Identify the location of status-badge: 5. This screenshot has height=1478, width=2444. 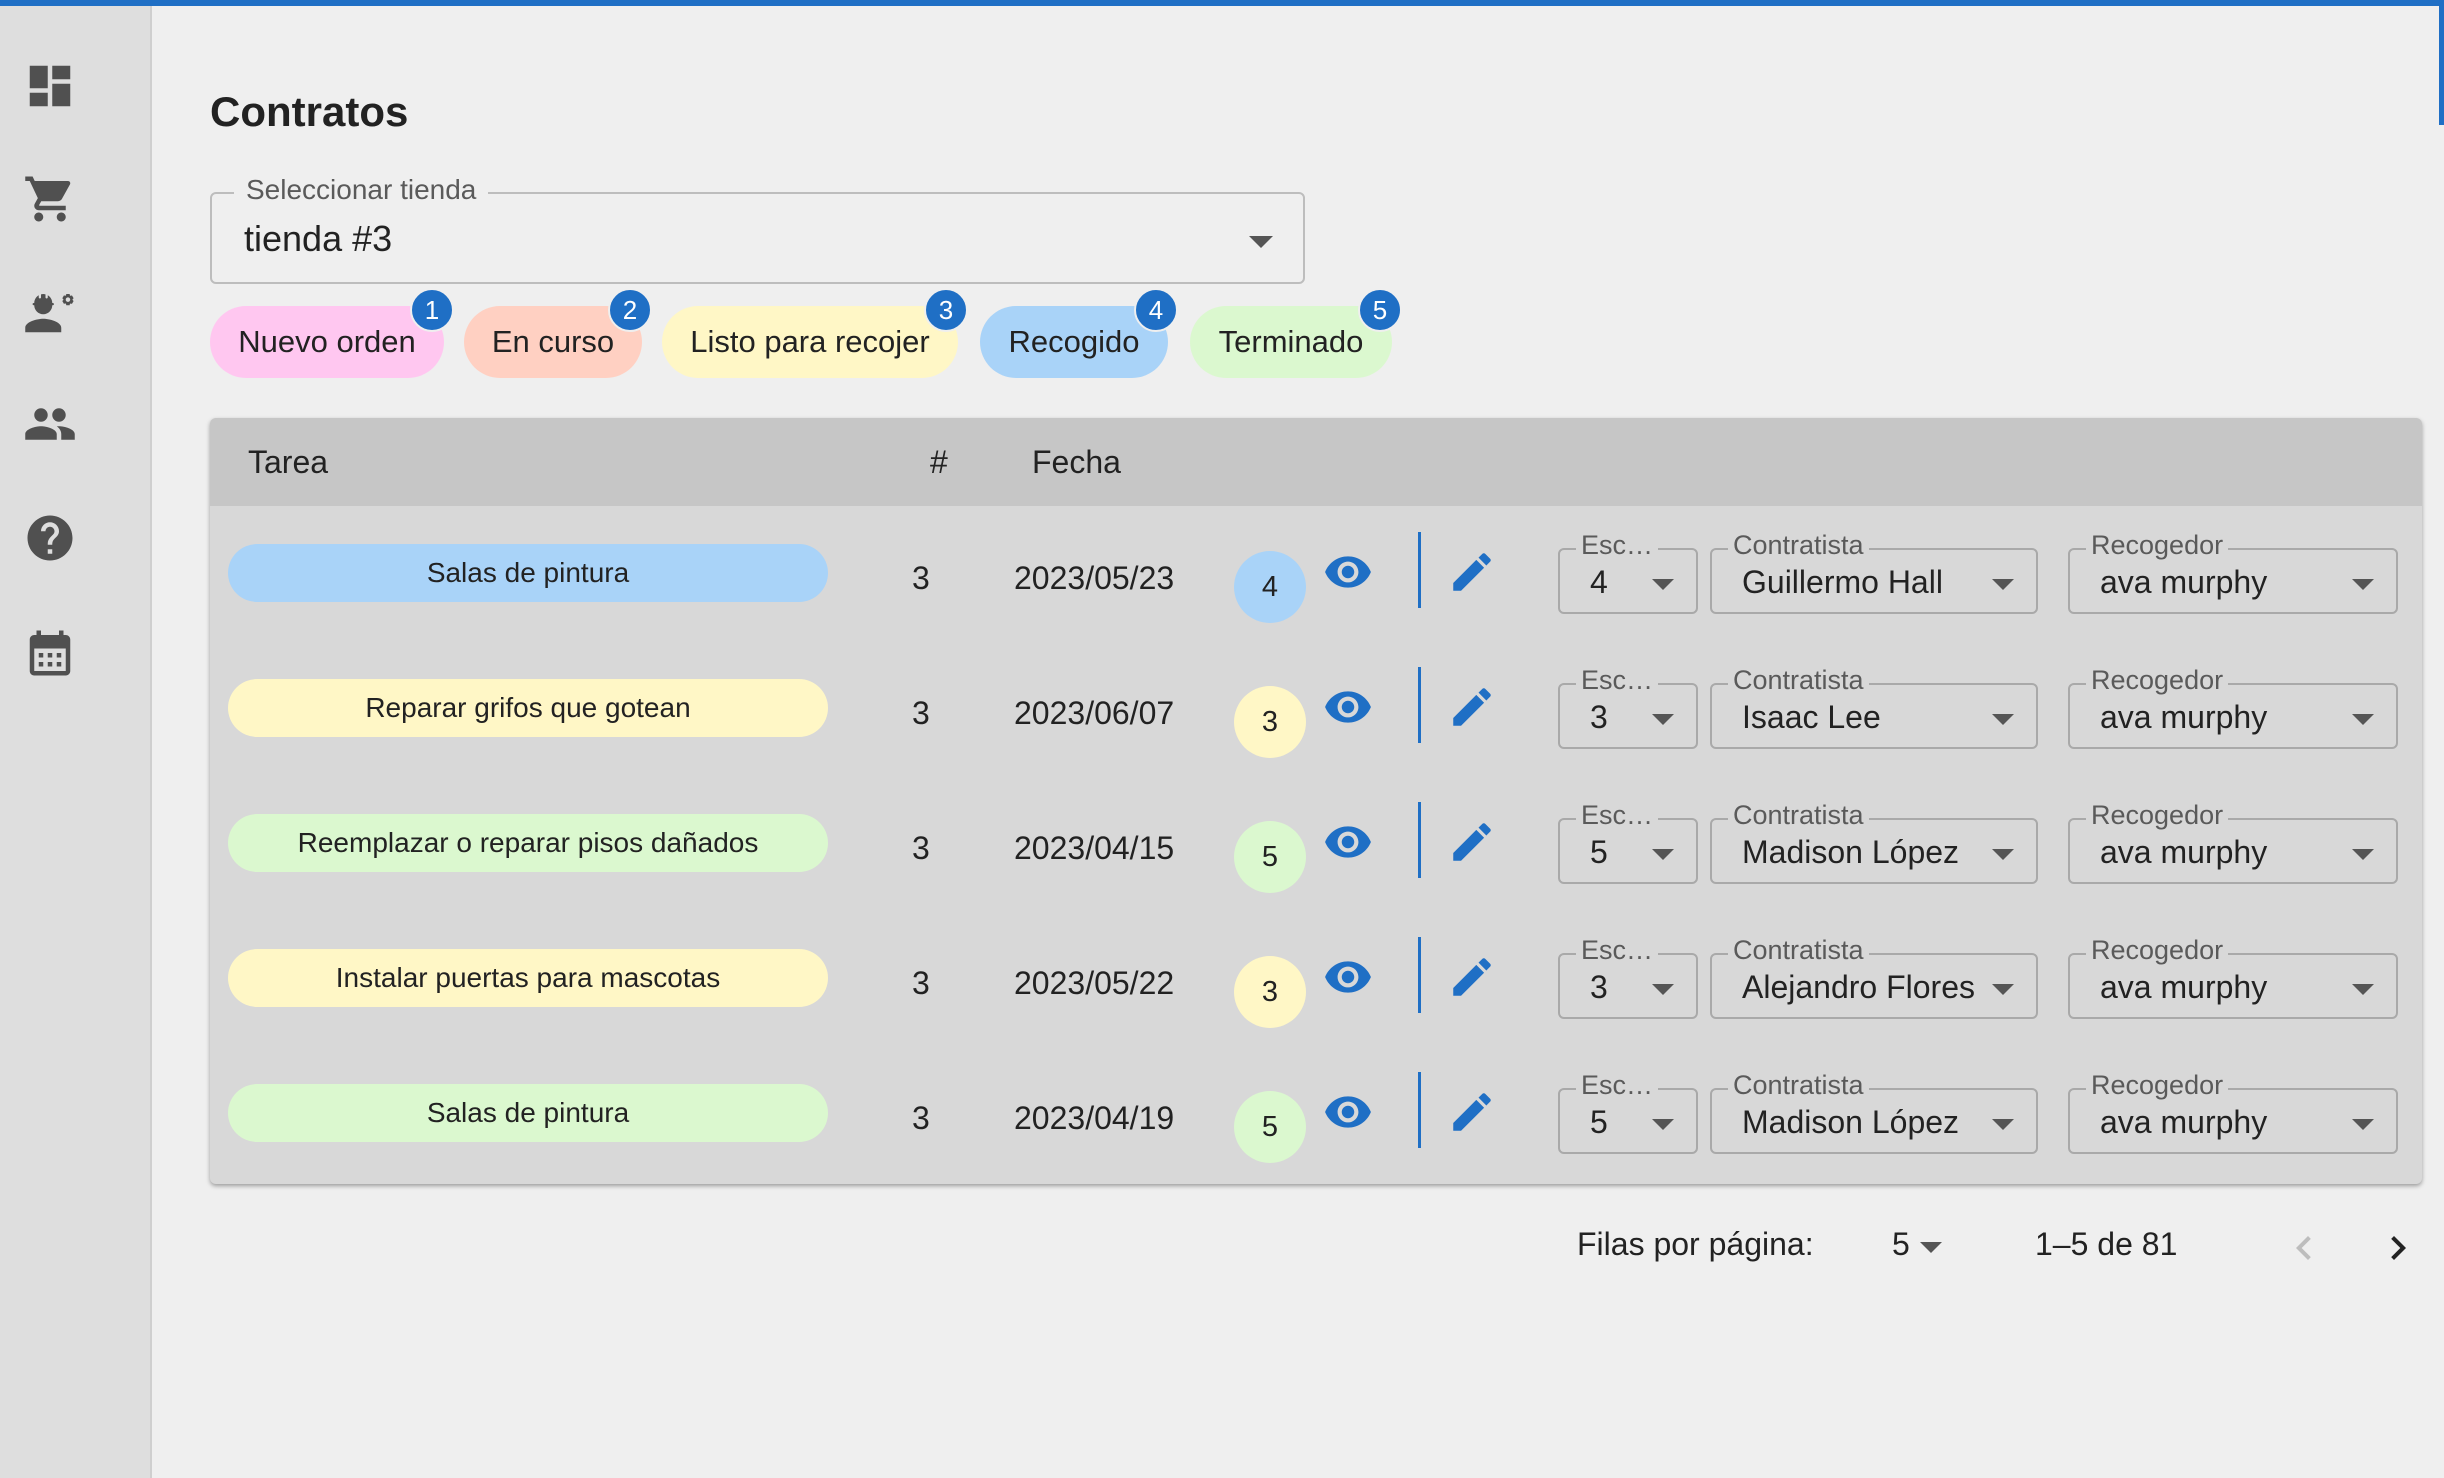
(1270, 1127).